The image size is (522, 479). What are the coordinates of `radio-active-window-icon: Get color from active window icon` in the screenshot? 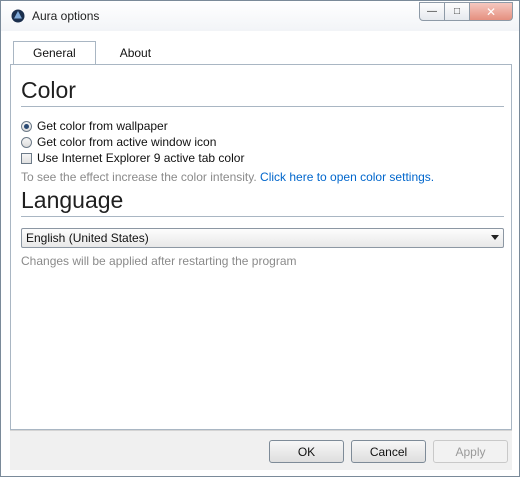 It's located at (118, 142).